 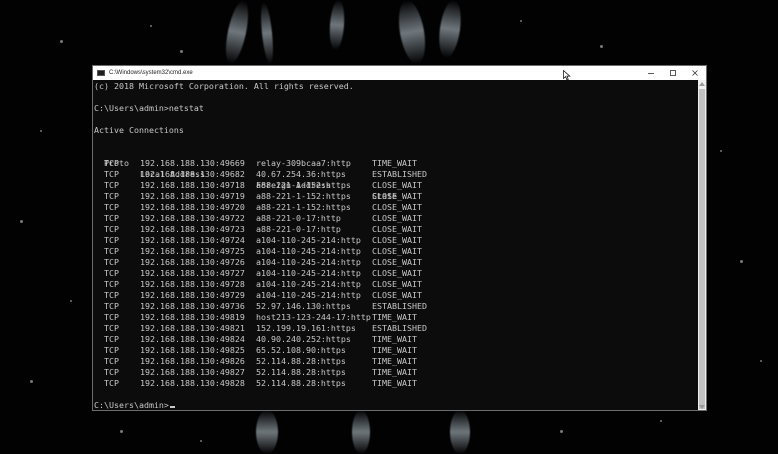 What do you see at coordinates (192, 372) in the screenshot?
I see `cell-local-address: 192.168.188.130:49827` at bounding box center [192, 372].